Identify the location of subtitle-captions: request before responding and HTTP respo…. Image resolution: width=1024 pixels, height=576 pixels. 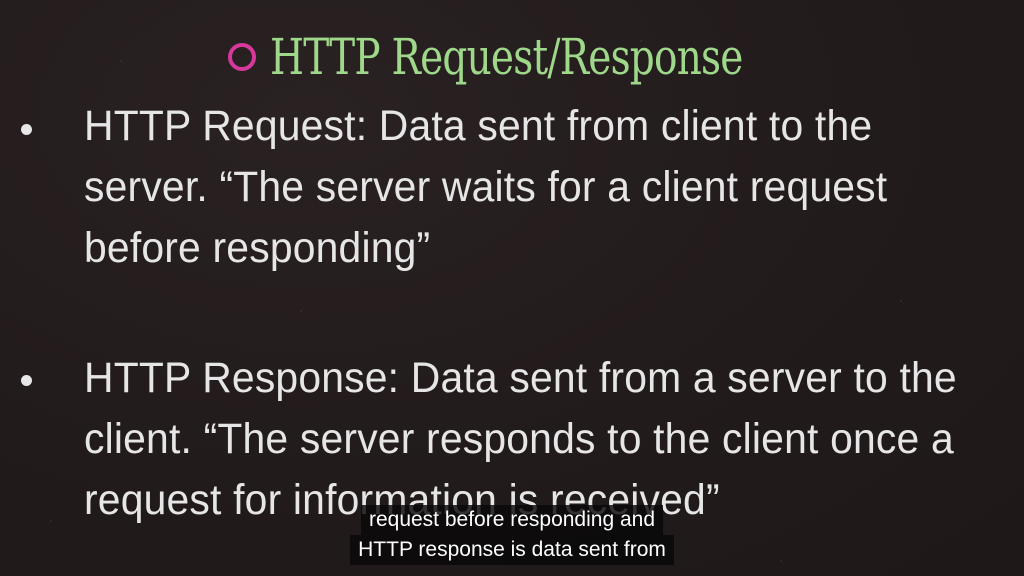
(512, 535).